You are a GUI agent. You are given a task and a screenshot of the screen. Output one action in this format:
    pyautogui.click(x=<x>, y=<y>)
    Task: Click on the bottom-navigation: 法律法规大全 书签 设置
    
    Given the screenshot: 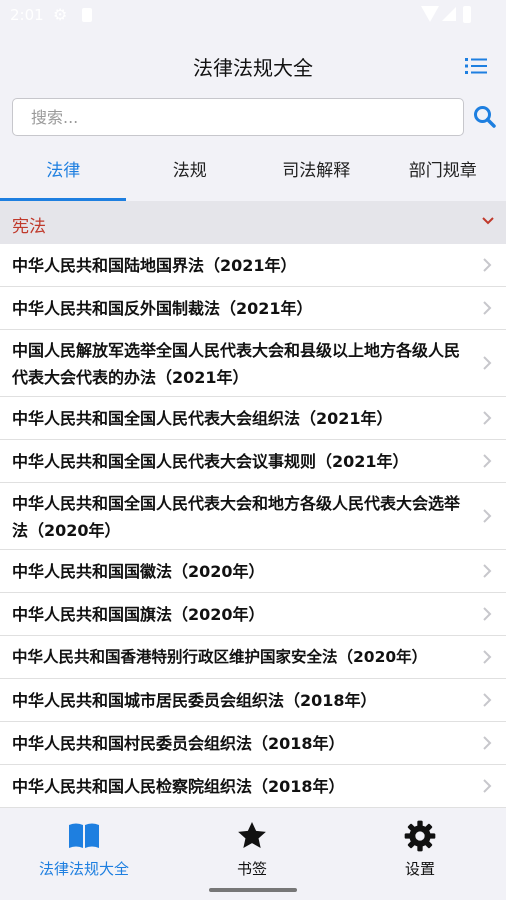 What is the action you would take?
    pyautogui.click(x=253, y=855)
    